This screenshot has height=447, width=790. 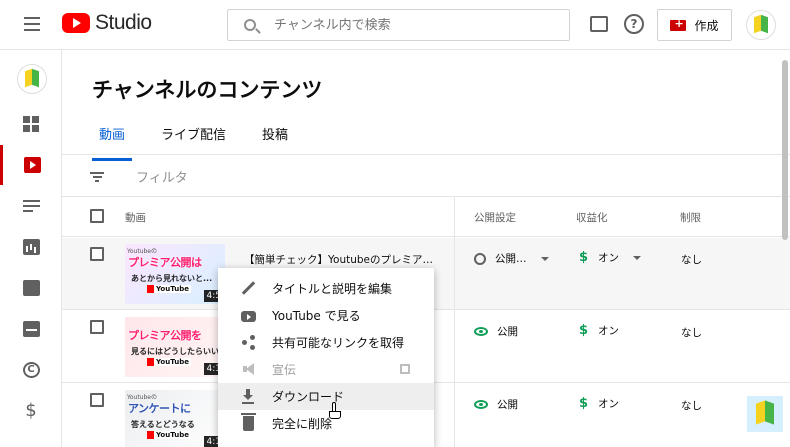 I want to click on menu-item-promote: 宣伝, so click(x=326, y=369).